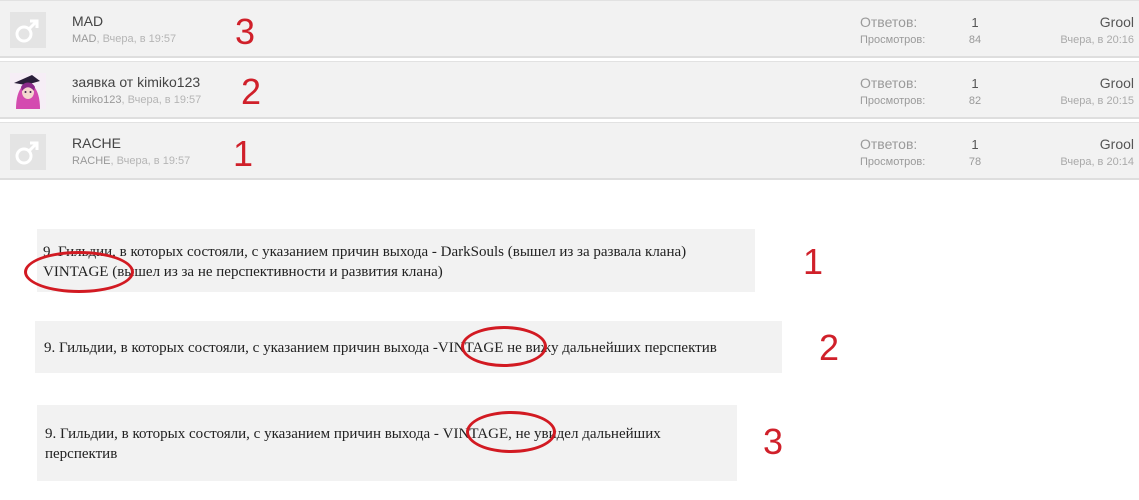 Image resolution: width=1139 pixels, height=500 pixels. Describe the element at coordinates (81, 454) in the screenshot. I see `excerpt-line: перспектив` at that location.